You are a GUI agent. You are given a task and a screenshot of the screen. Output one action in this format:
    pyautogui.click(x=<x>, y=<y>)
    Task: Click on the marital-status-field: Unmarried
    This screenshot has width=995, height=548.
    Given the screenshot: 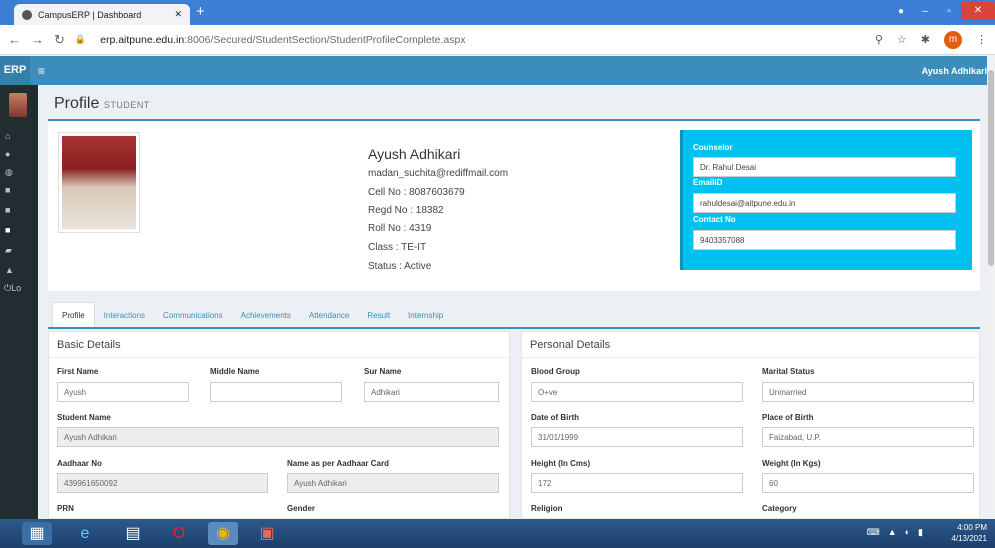 What is the action you would take?
    pyautogui.click(x=868, y=392)
    